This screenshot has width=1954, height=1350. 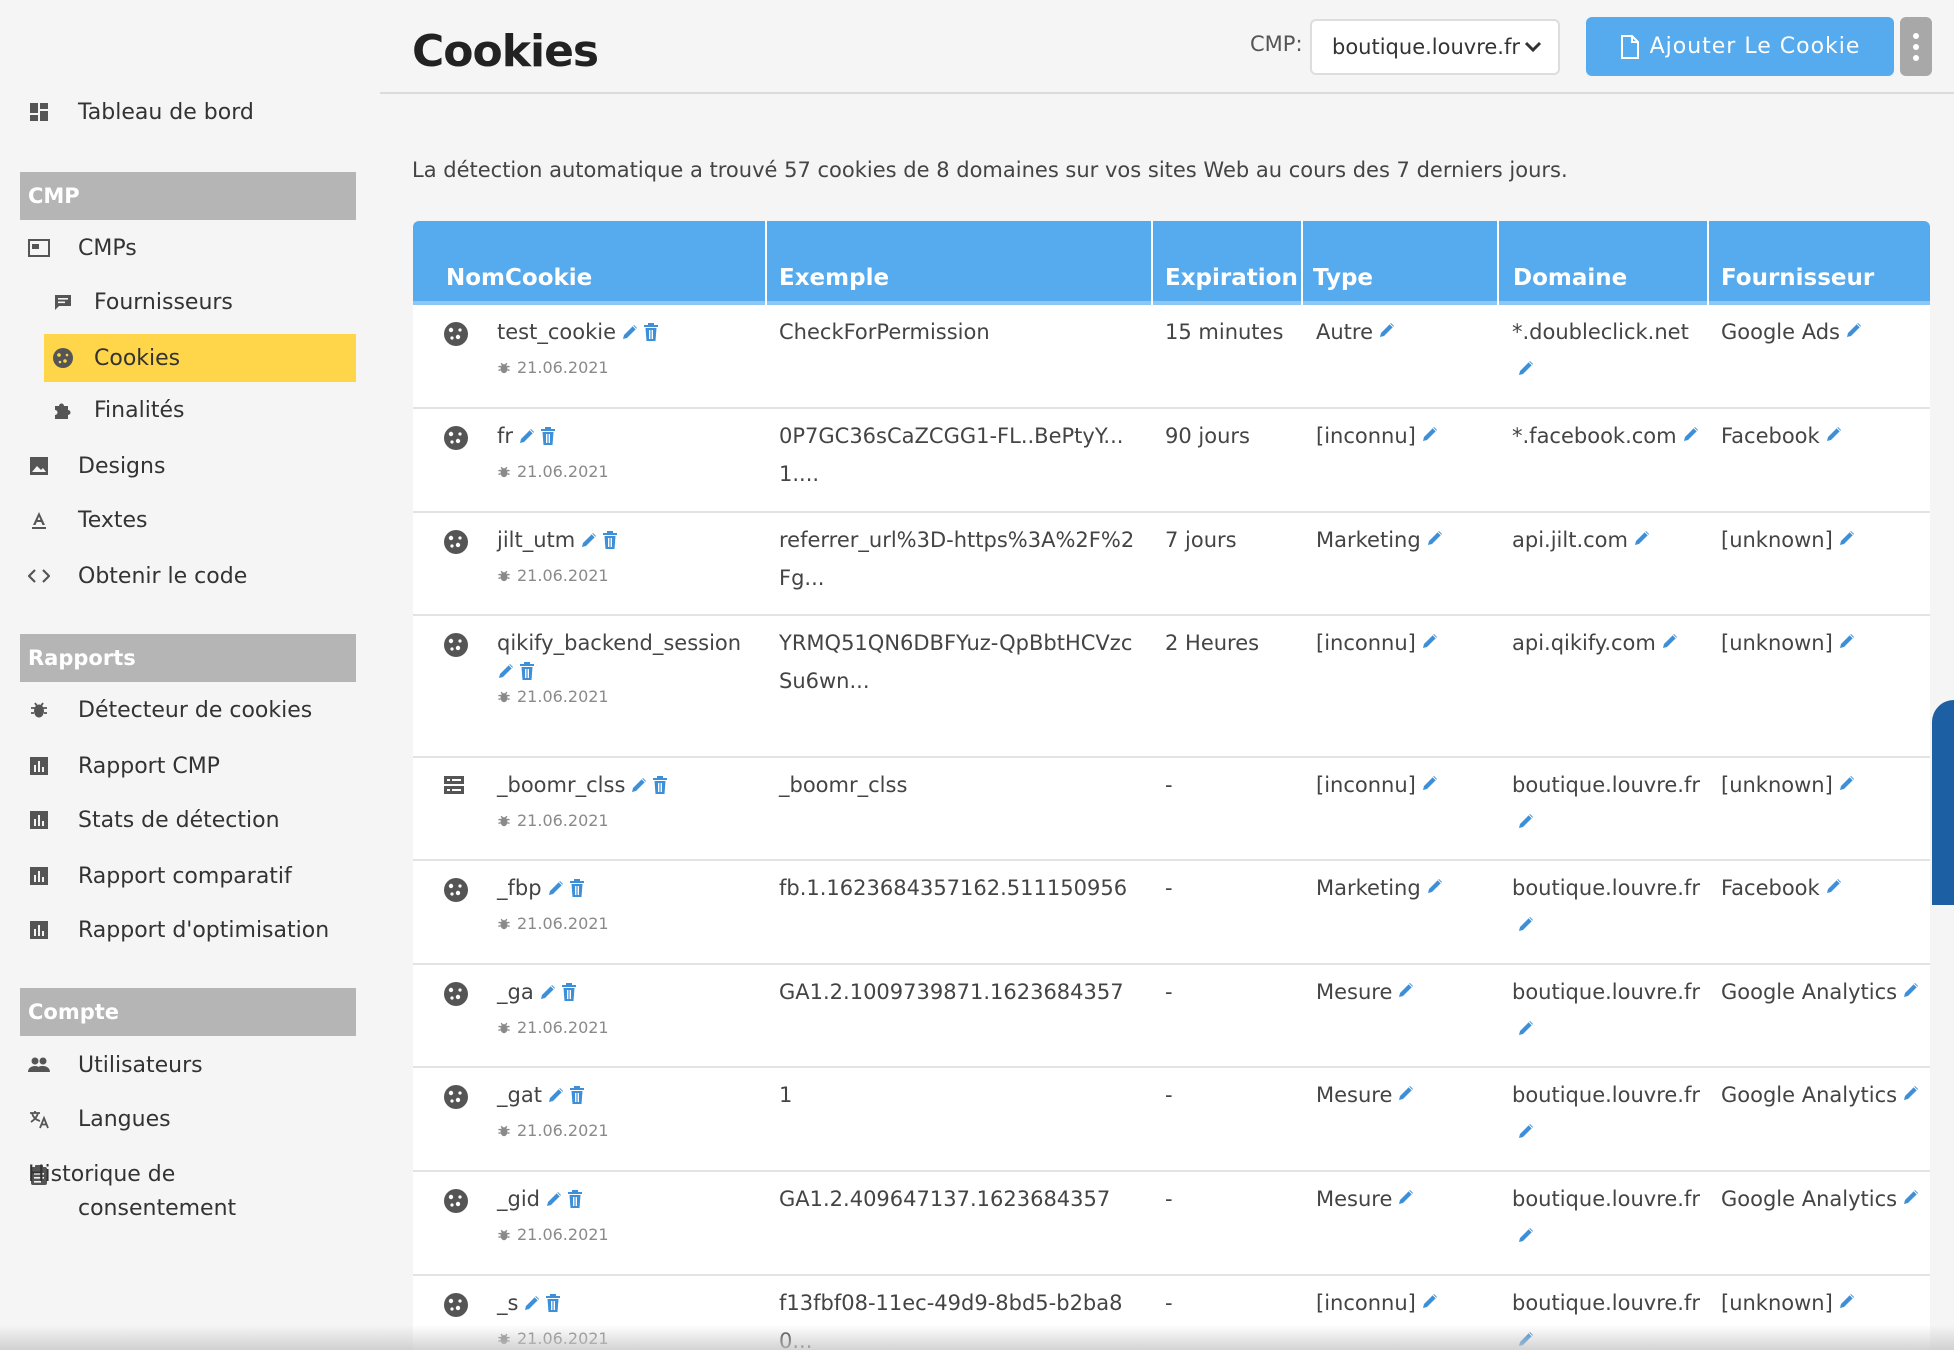 I want to click on sidebar-item-label: Fournisseurs, so click(x=163, y=302).